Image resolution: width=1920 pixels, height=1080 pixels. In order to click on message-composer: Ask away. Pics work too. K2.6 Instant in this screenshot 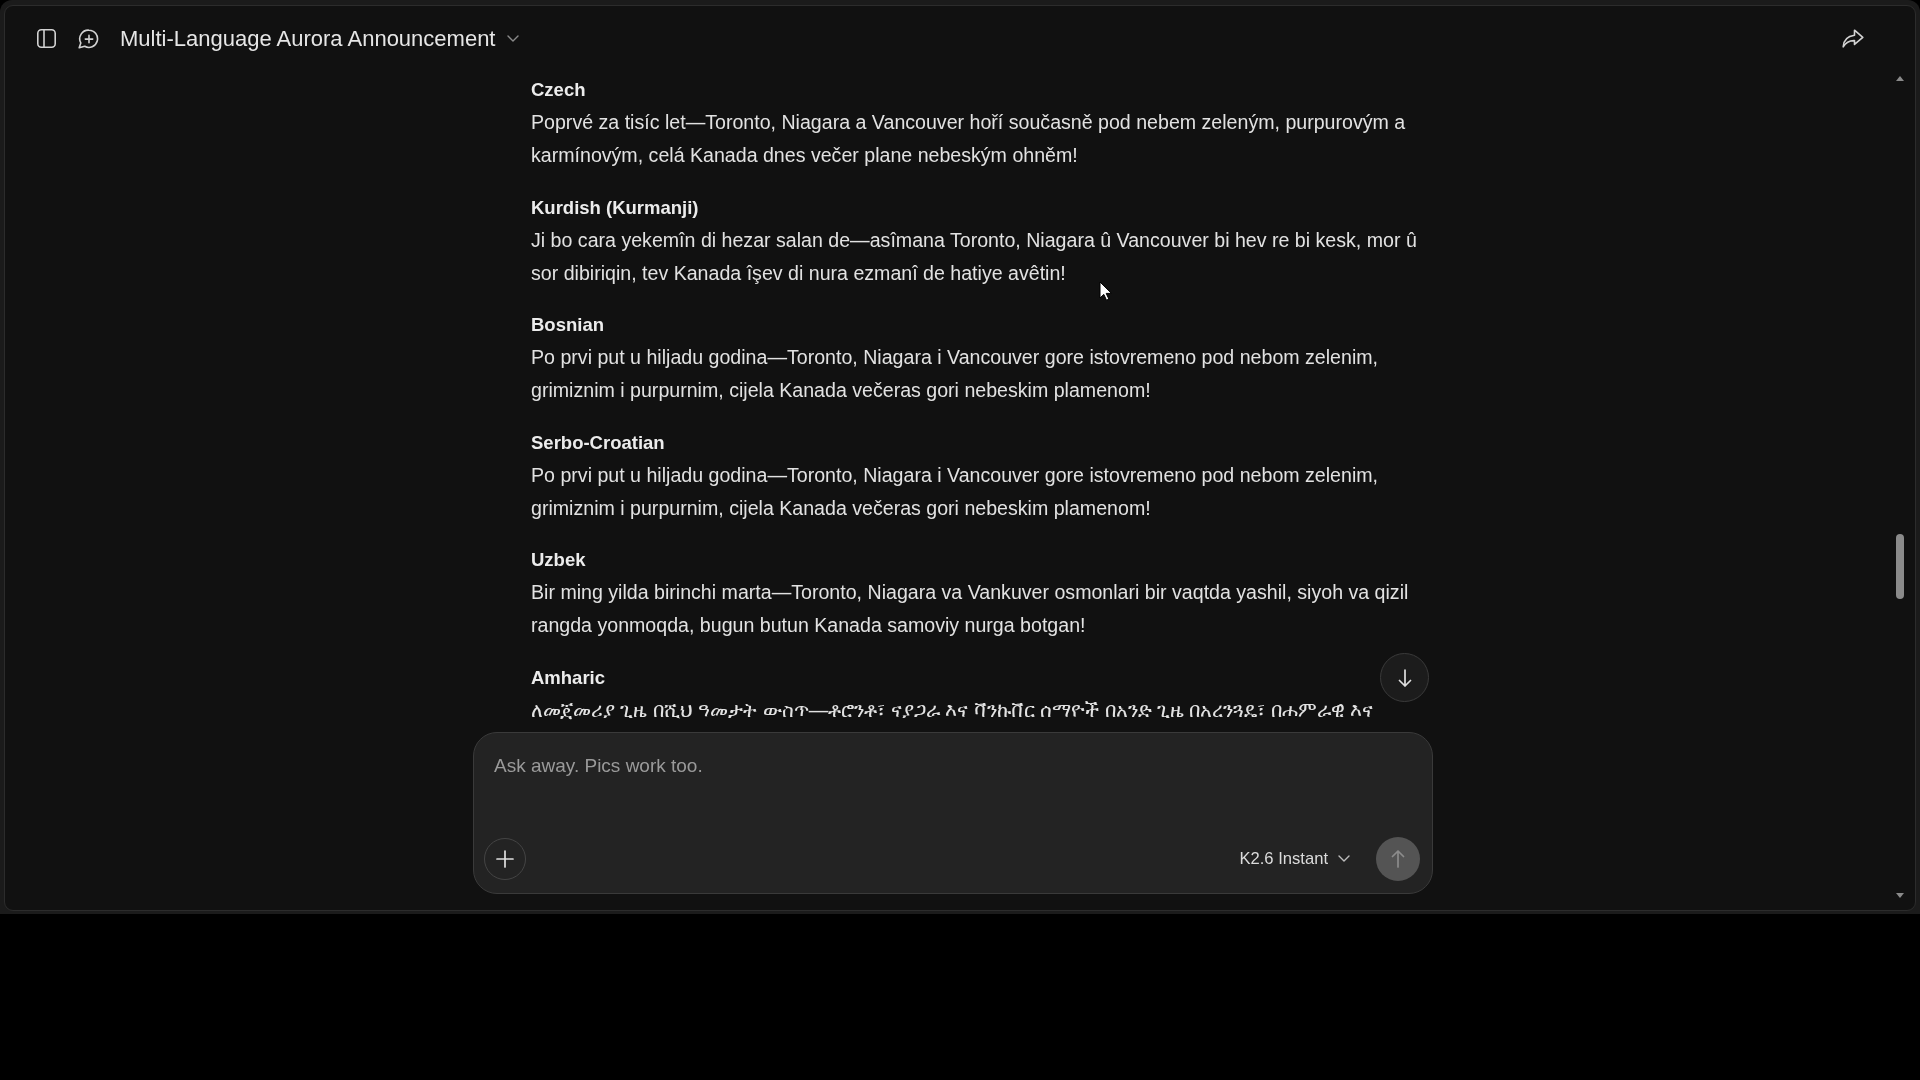, I will do `click(953, 813)`.